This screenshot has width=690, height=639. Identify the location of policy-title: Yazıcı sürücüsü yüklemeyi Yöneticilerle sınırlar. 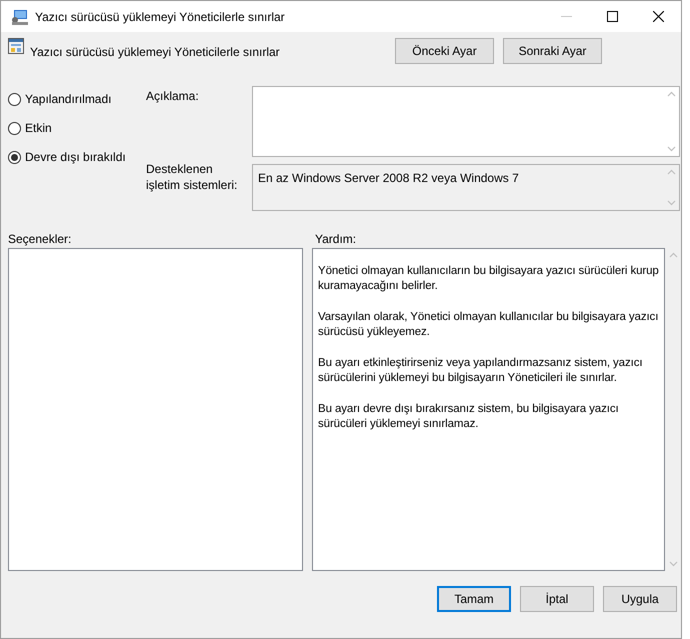
(155, 52).